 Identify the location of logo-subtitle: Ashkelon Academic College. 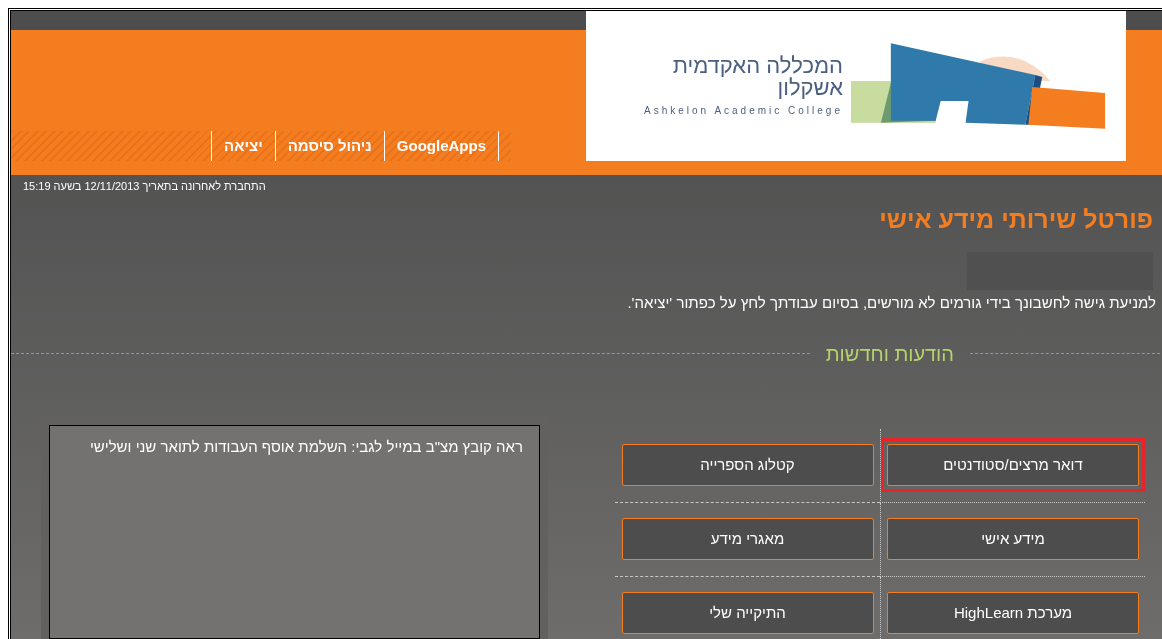
(743, 110).